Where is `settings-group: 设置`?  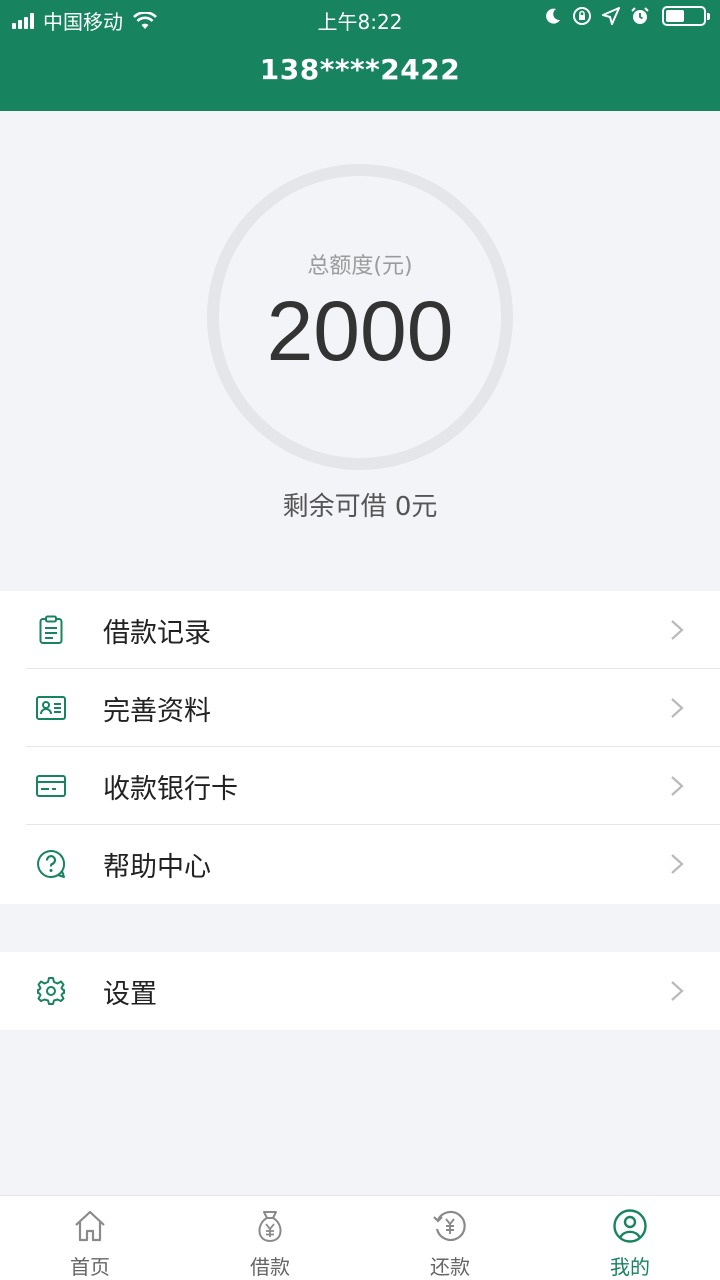
settings-group: 设置 is located at coordinates (360, 991).